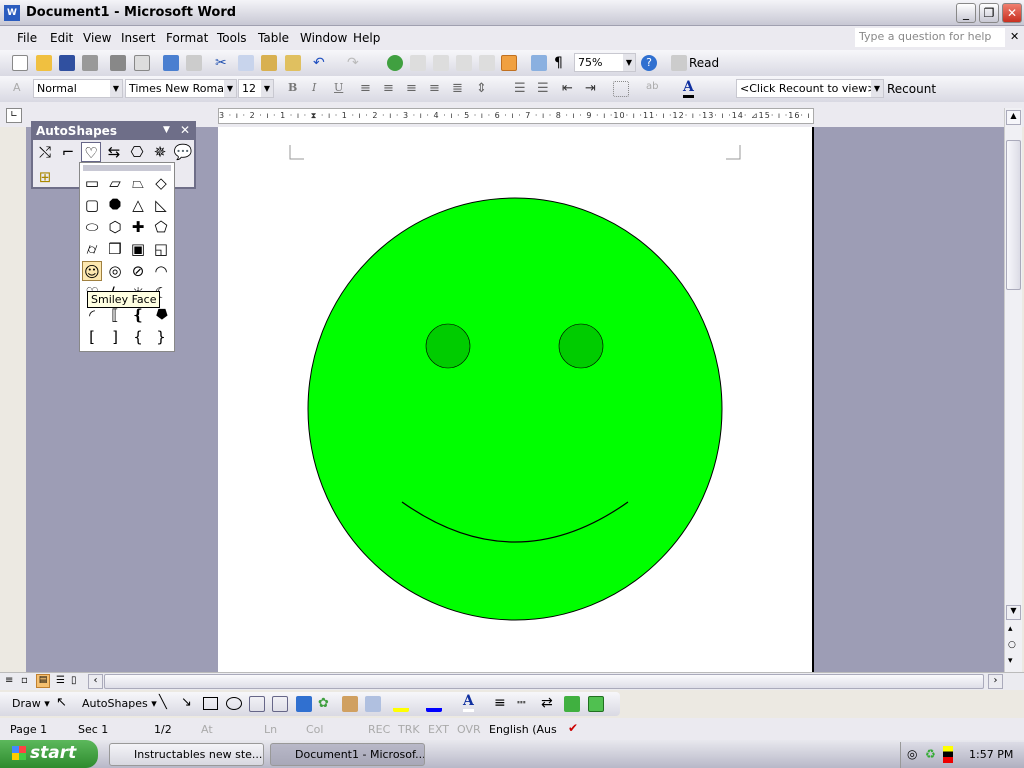 This screenshot has width=1024, height=768. What do you see at coordinates (113, 131) in the screenshot?
I see `autoshapes-title-bar: AutoShapes ▼ ✕` at bounding box center [113, 131].